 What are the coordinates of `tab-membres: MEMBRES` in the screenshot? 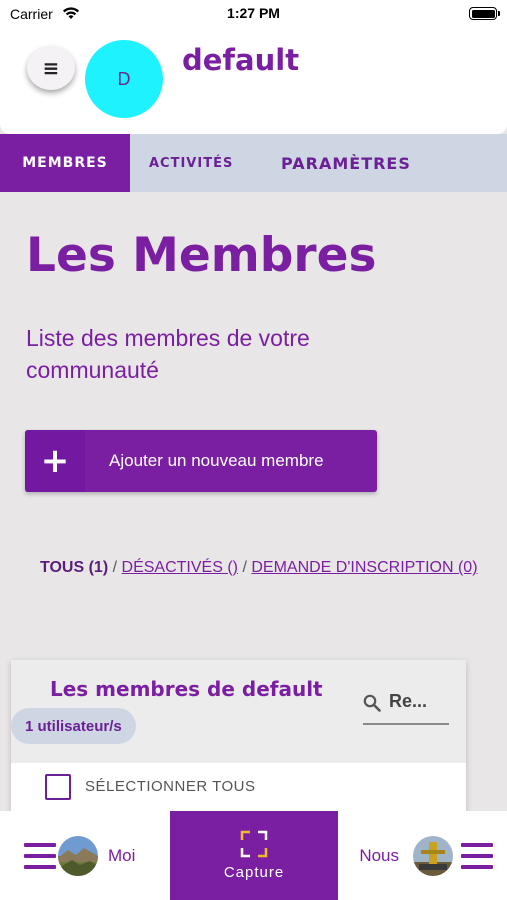 It's located at (65, 163).